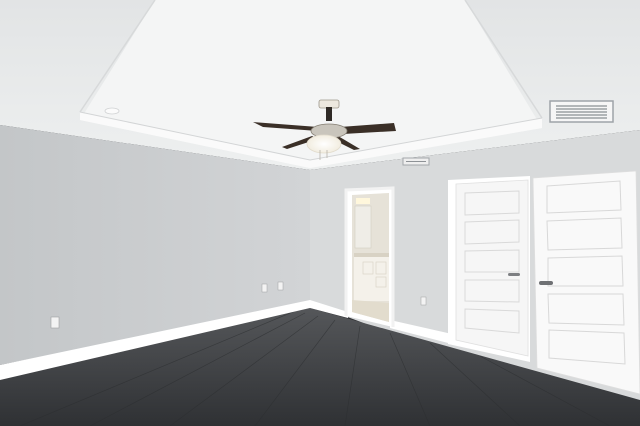 The height and width of the screenshot is (426, 640). I want to click on bathroom-doorway, so click(369, 256).